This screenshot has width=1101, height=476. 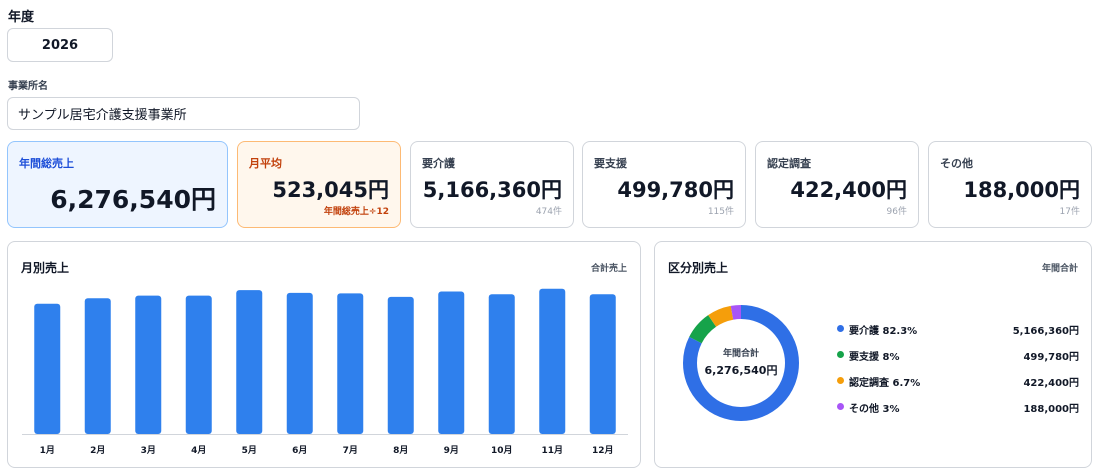 I want to click on year-select: 2026, so click(x=60, y=45).